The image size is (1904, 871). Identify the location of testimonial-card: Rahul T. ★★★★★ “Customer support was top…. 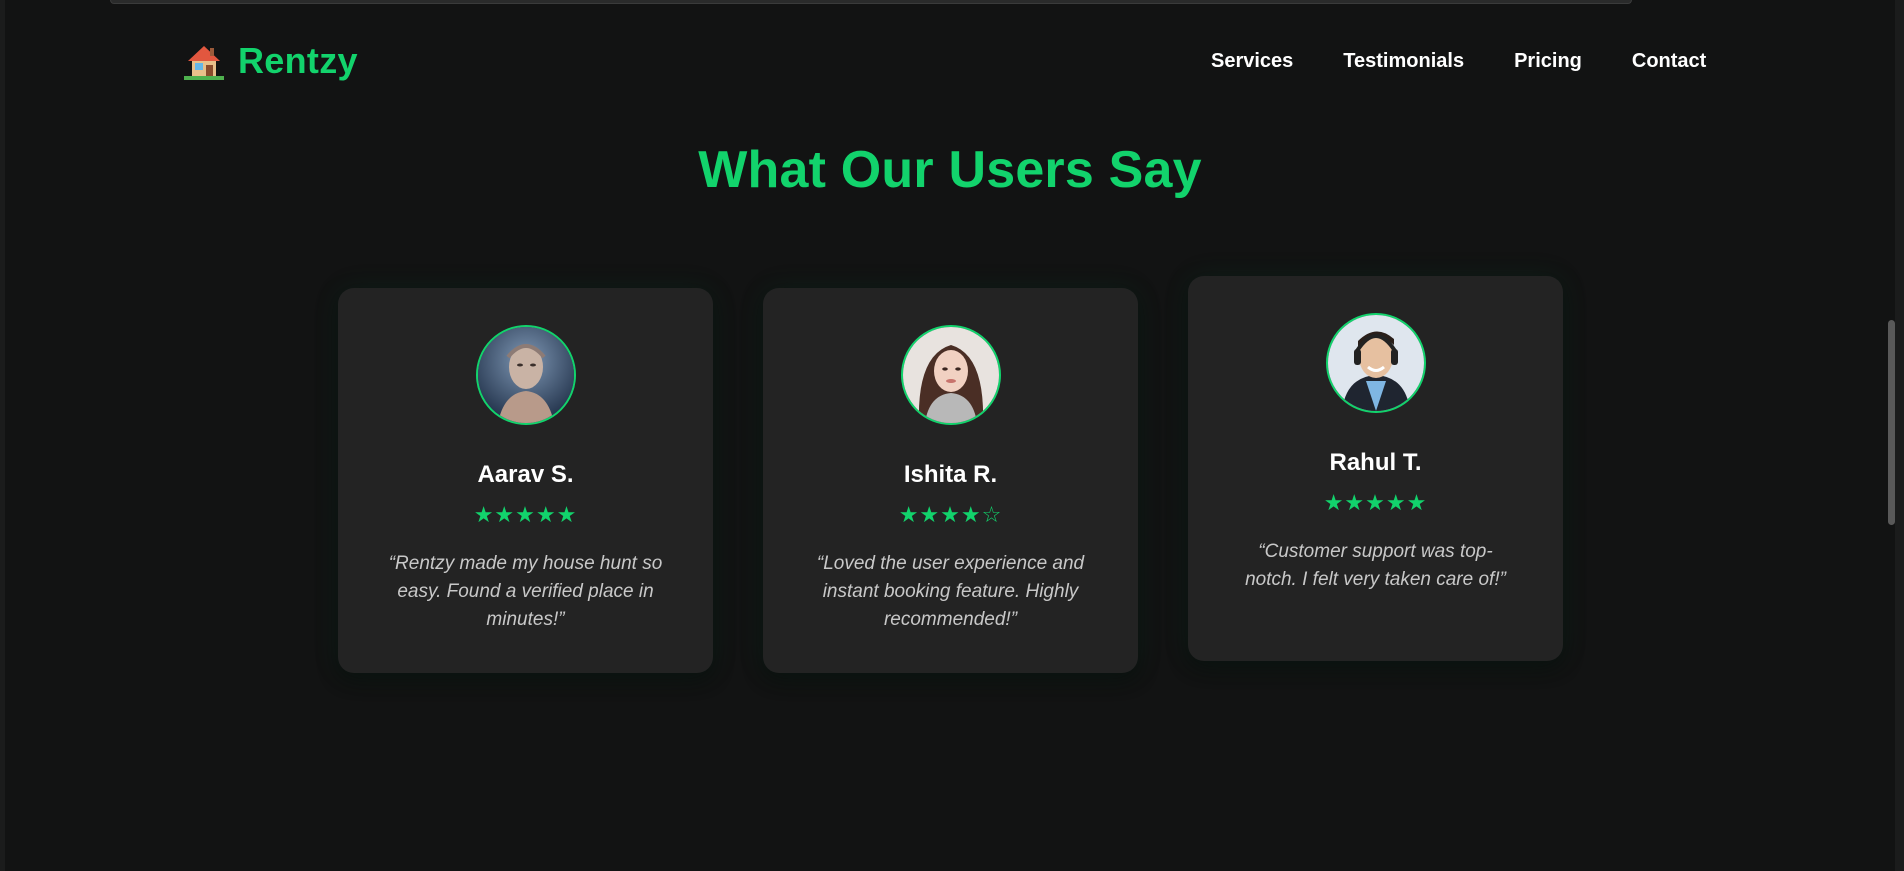
(1375, 468).